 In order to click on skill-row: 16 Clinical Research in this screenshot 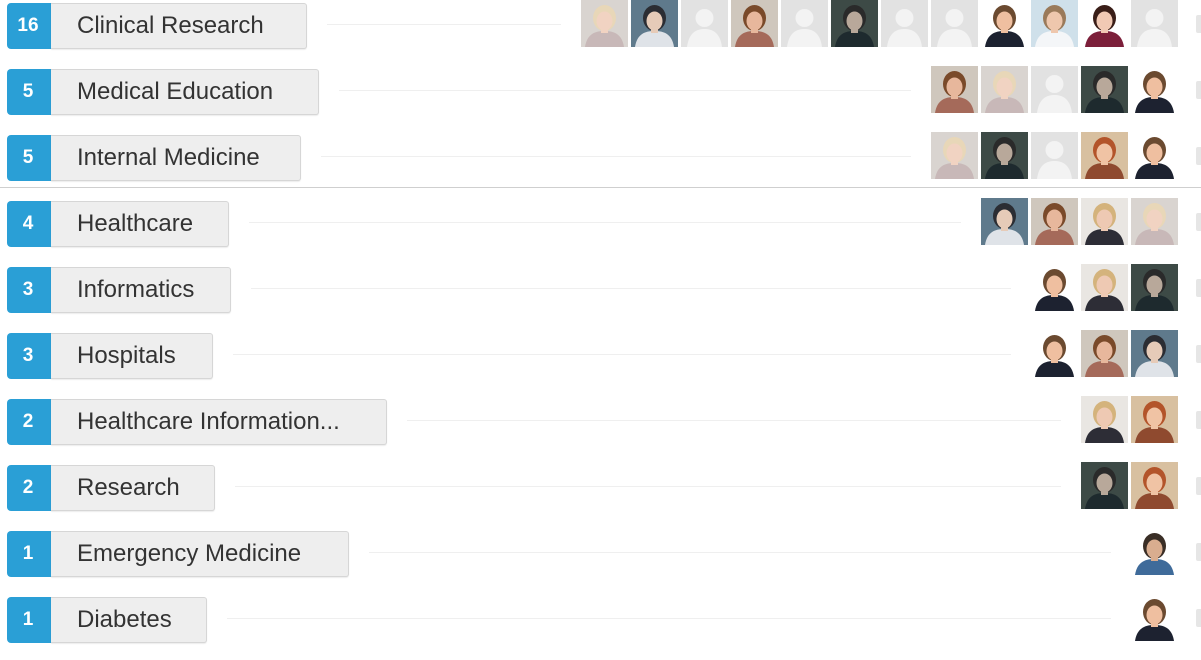, I will do `click(600, 33)`.